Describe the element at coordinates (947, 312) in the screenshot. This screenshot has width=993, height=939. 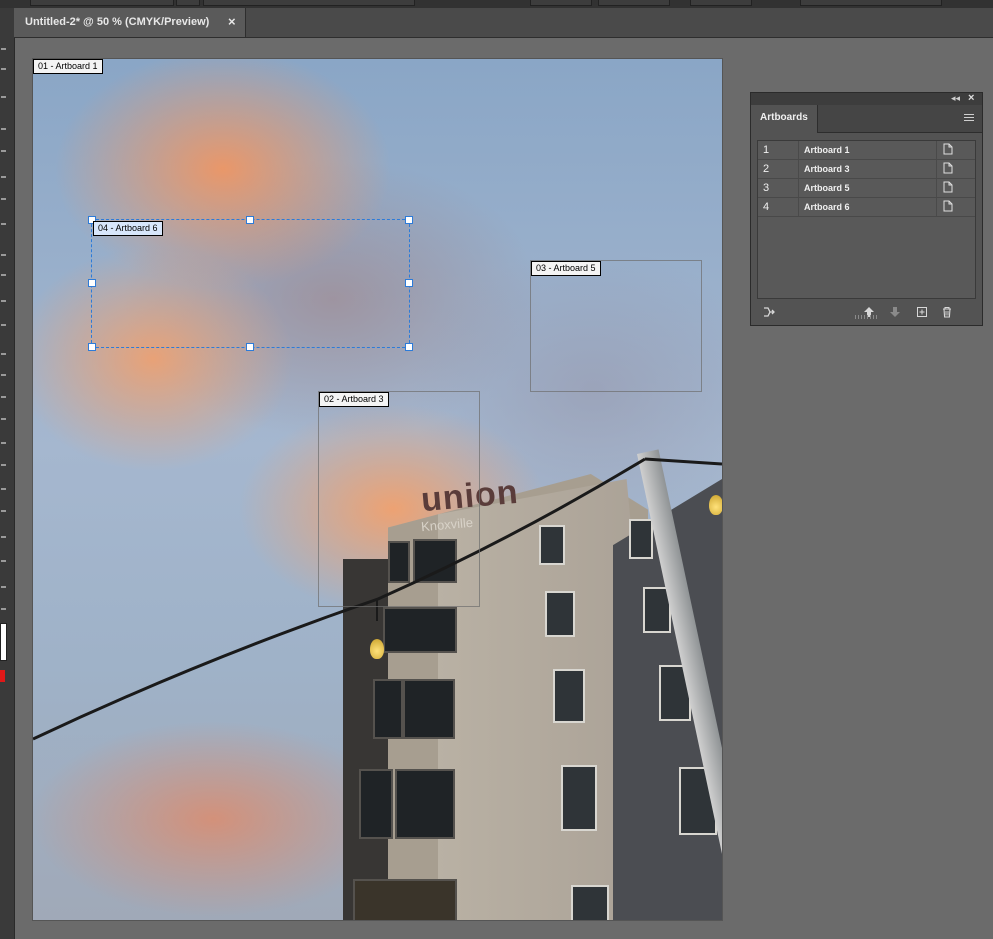
I see `delete-icon` at that location.